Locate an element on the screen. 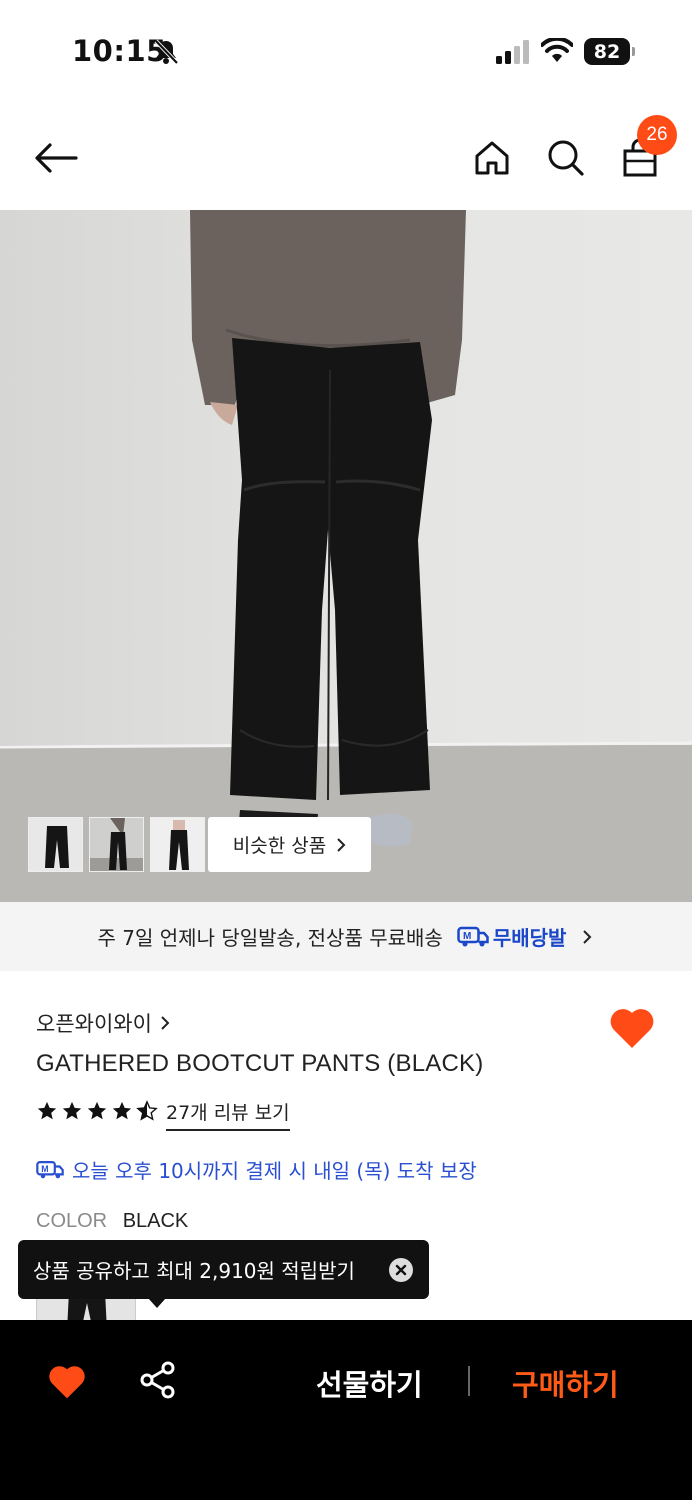 Image resolution: width=692 pixels, height=1500 pixels. free-shipping-brand-label: 무배당발 is located at coordinates (529, 938).